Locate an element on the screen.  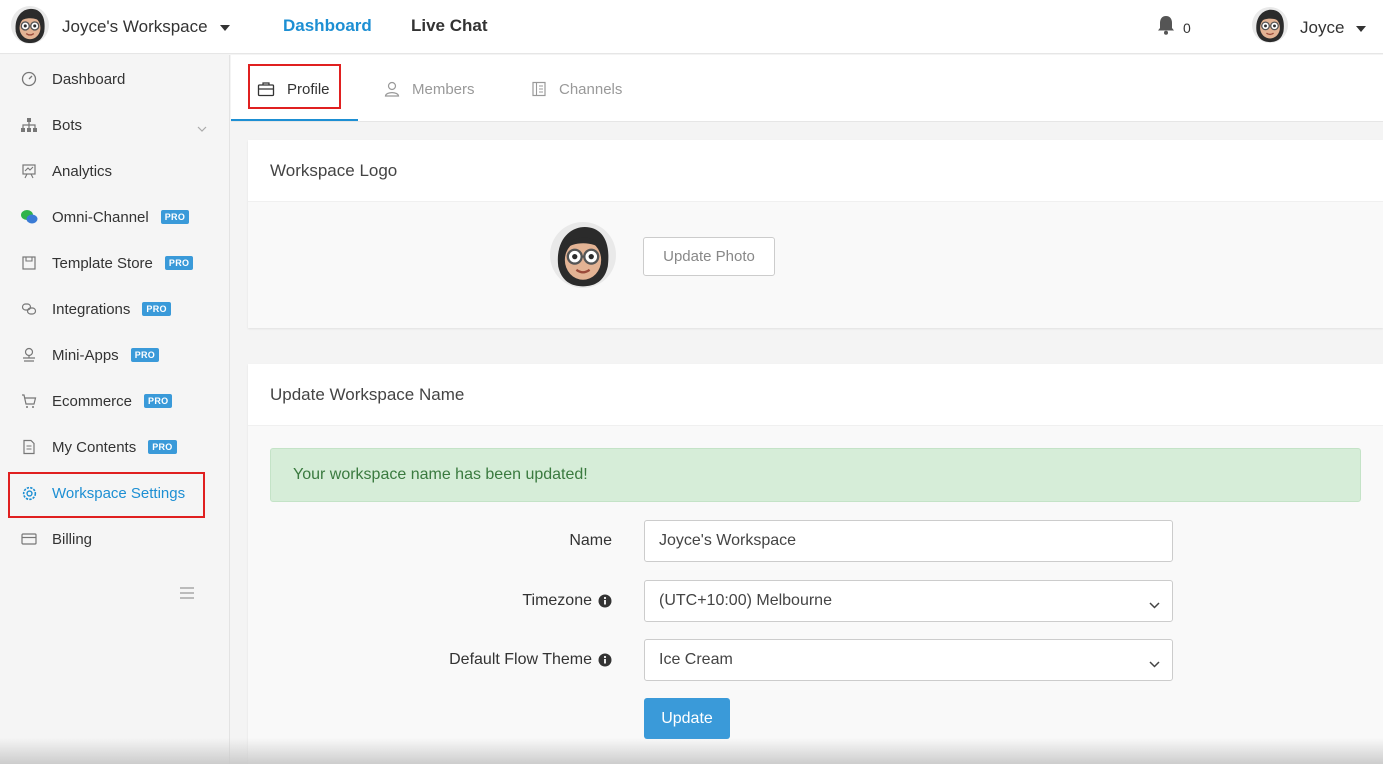
list-icon is located at coordinates (539, 89).